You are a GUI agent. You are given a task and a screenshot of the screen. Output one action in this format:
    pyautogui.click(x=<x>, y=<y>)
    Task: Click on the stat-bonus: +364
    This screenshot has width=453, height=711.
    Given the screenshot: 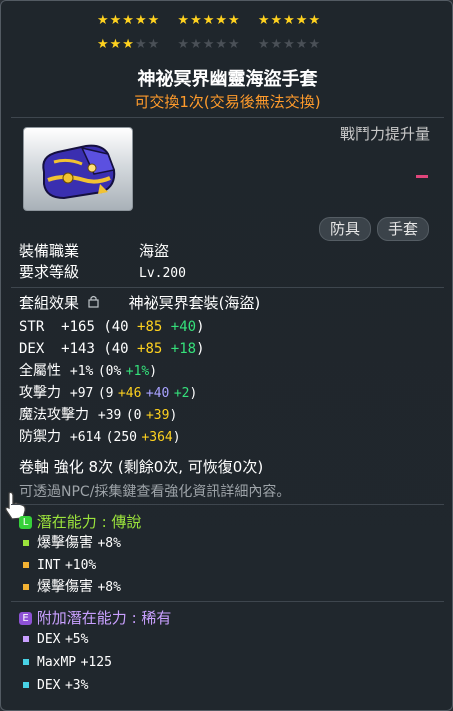 What is the action you would take?
    pyautogui.click(x=157, y=437)
    